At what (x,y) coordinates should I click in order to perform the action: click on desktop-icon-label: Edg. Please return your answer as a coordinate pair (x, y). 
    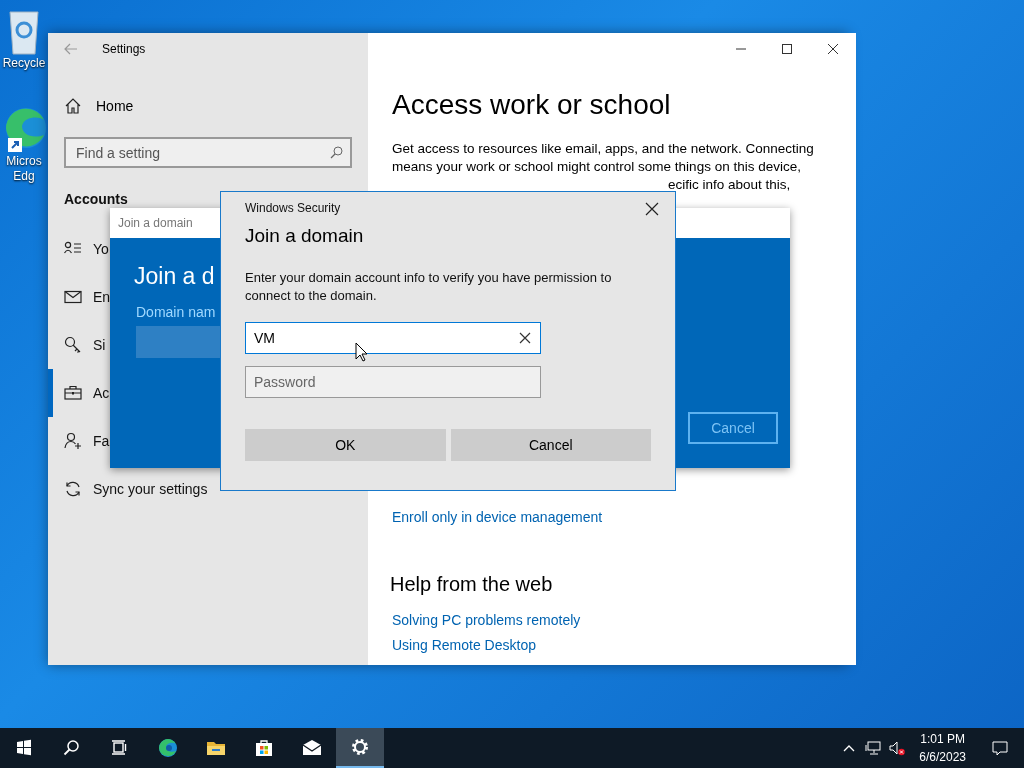
    Looking at the image, I should click on (24, 176).